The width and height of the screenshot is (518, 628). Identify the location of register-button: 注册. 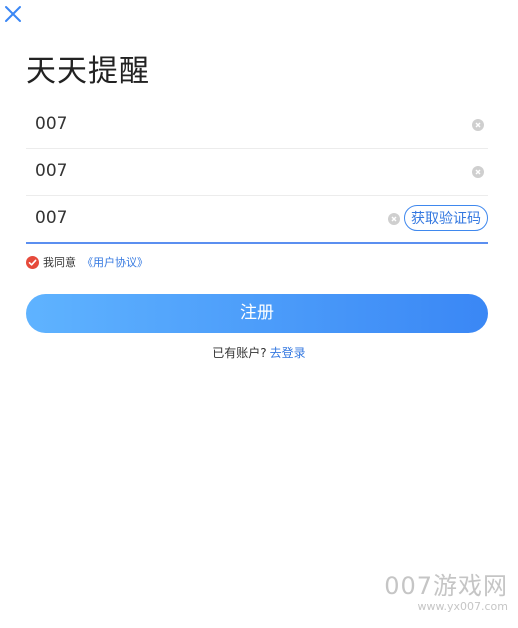
(257, 313).